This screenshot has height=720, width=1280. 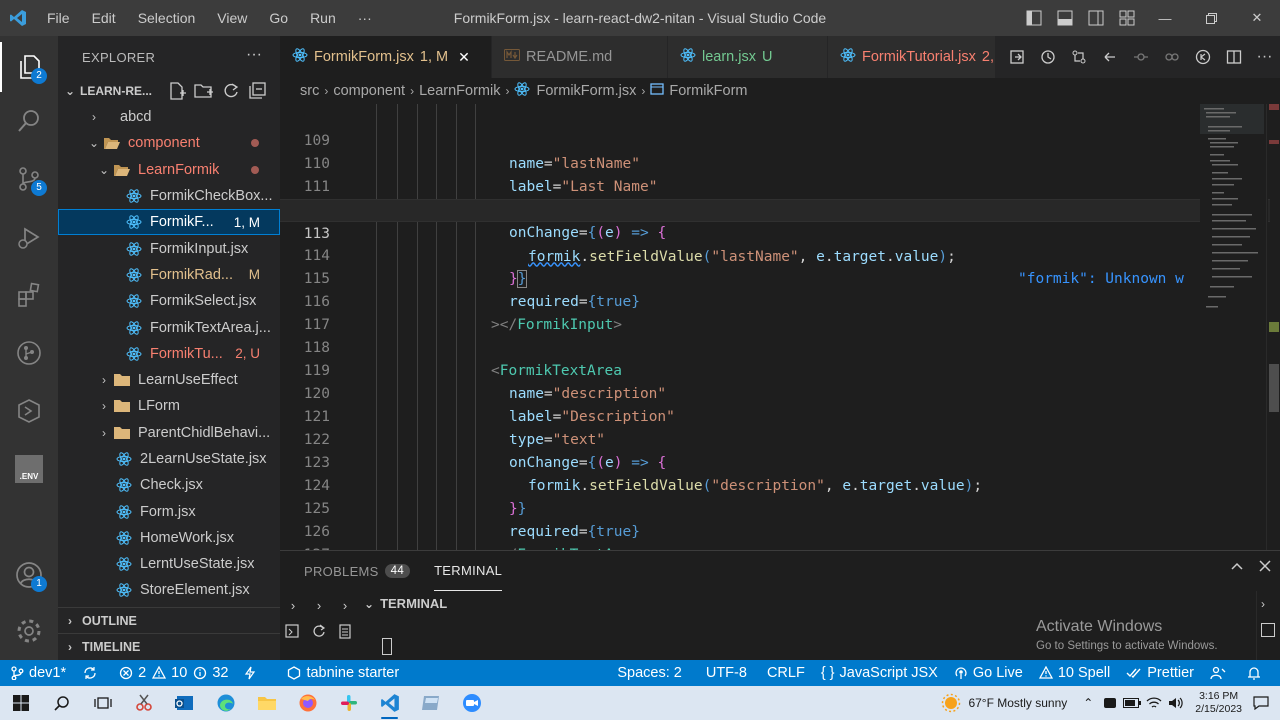 I want to click on new-file-icon, so click(x=177, y=91).